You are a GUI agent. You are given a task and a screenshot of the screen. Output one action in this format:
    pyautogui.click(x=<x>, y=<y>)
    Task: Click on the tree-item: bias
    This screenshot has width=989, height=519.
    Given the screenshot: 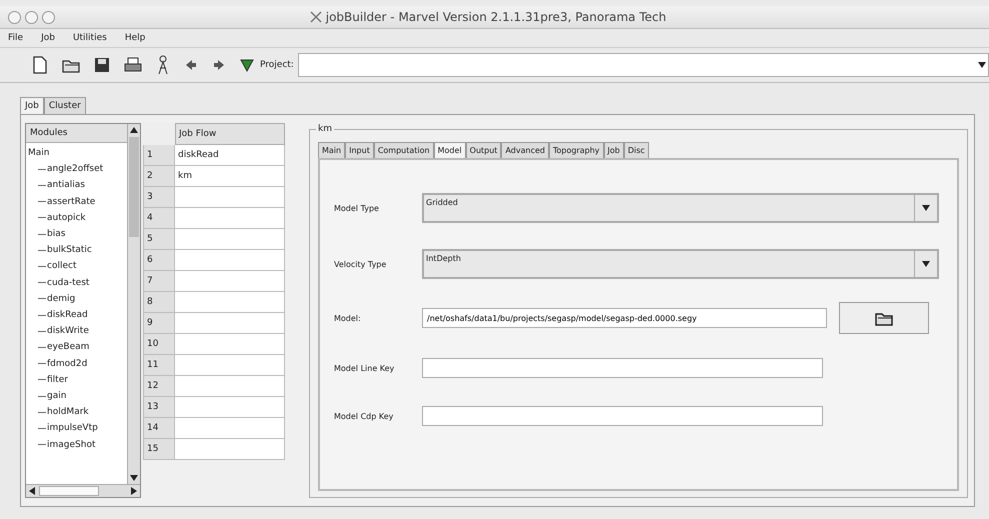 What is the action you would take?
    pyautogui.click(x=56, y=234)
    